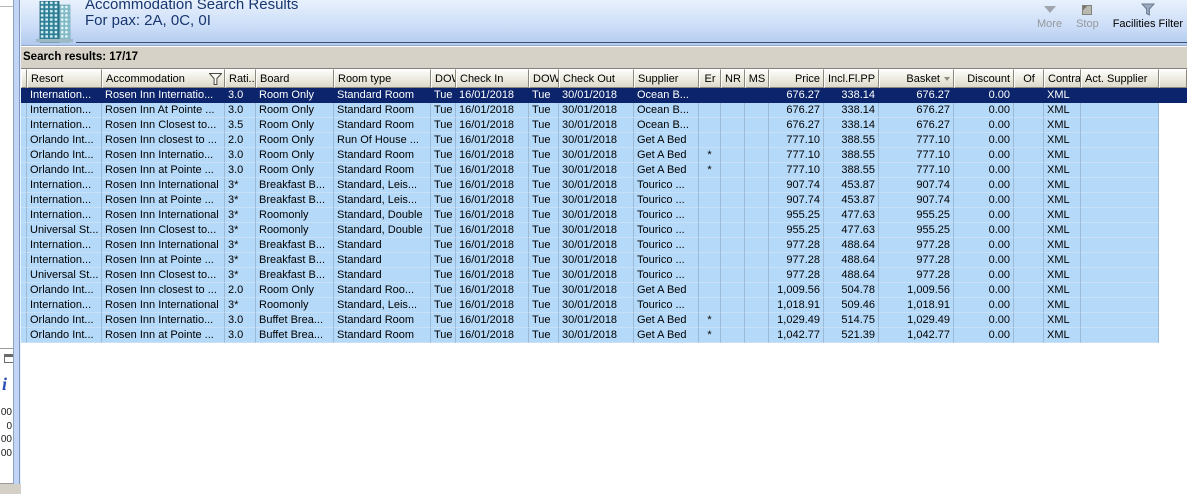  What do you see at coordinates (631, 42) in the screenshot?
I see `title-divider` at bounding box center [631, 42].